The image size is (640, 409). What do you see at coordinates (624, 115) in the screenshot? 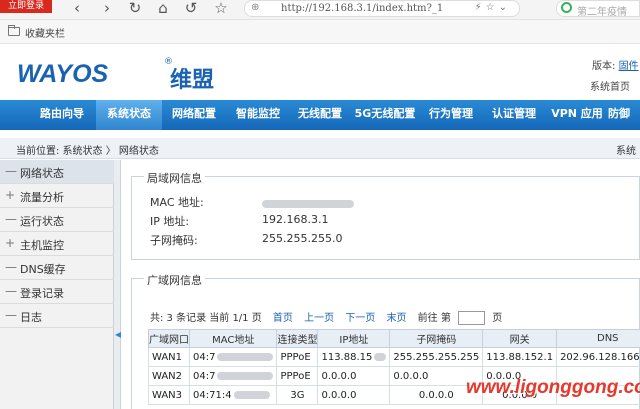
I see `nav-defense: 防御` at bounding box center [624, 115].